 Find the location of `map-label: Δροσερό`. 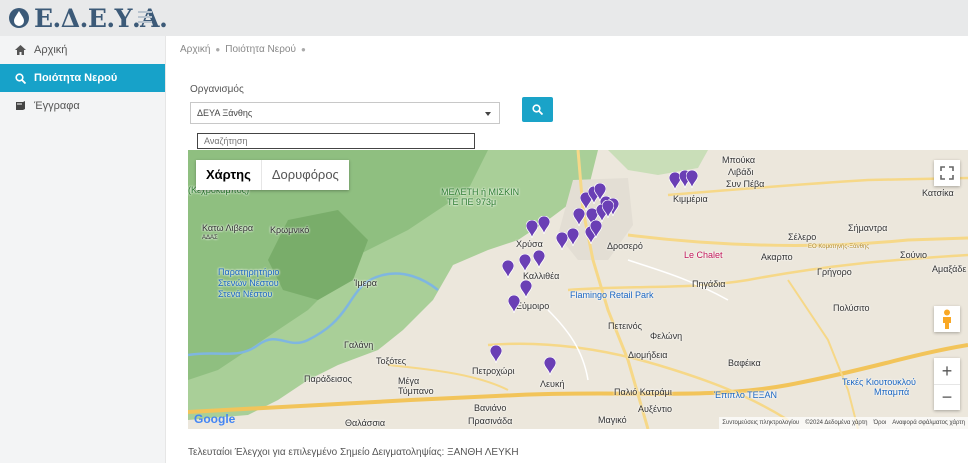

map-label: Δροσερό is located at coordinates (625, 246).